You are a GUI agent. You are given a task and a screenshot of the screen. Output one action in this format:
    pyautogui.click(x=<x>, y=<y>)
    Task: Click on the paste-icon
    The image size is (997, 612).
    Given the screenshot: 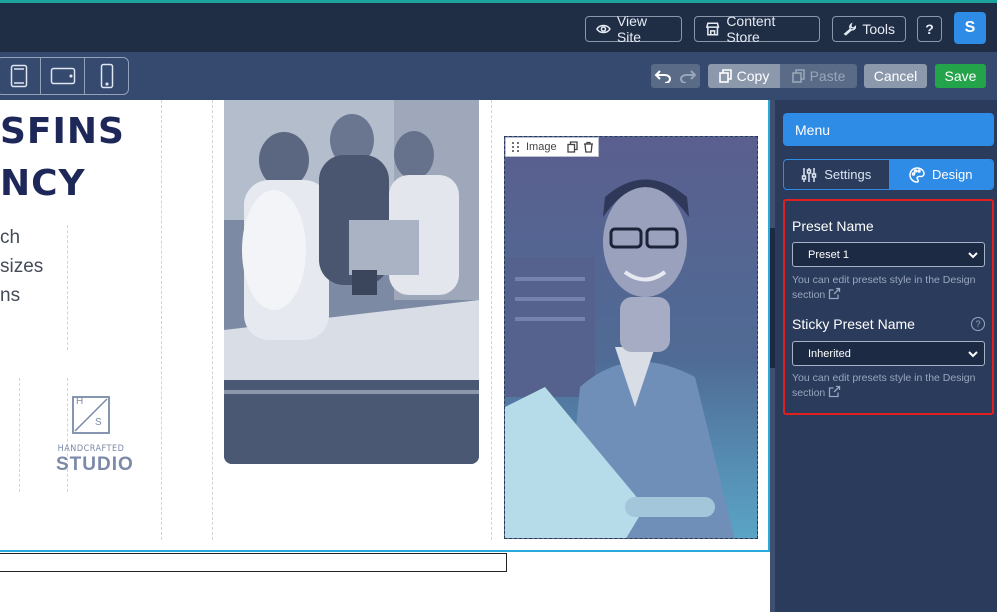 What is the action you would take?
    pyautogui.click(x=798, y=76)
    